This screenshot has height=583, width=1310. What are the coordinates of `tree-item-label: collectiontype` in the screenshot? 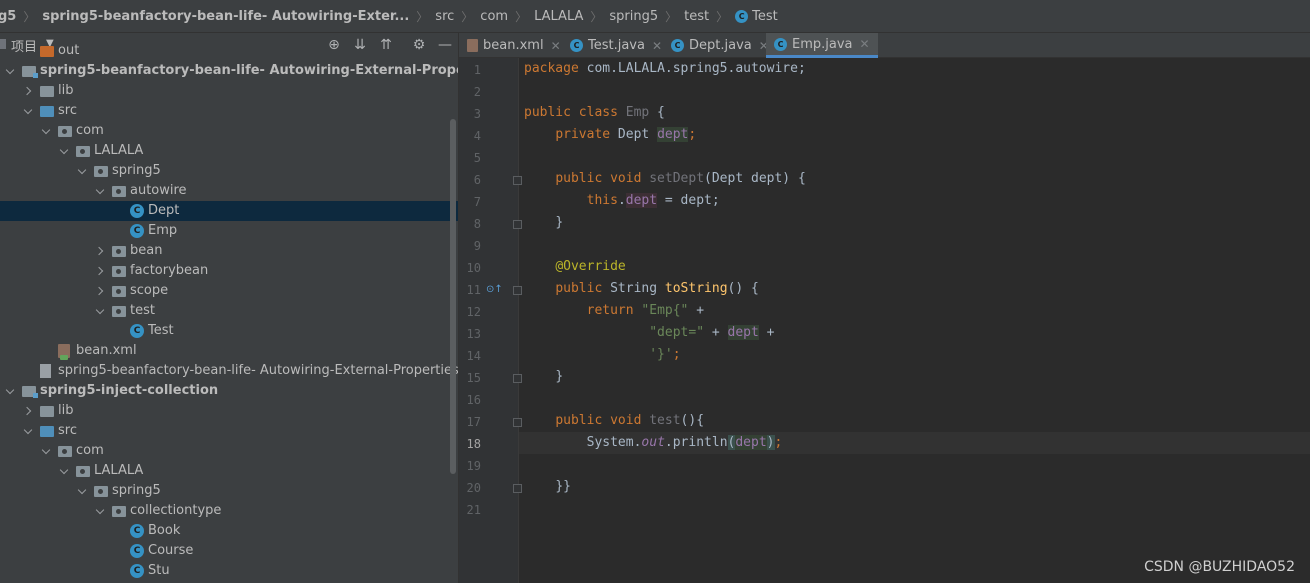 It's located at (176, 510).